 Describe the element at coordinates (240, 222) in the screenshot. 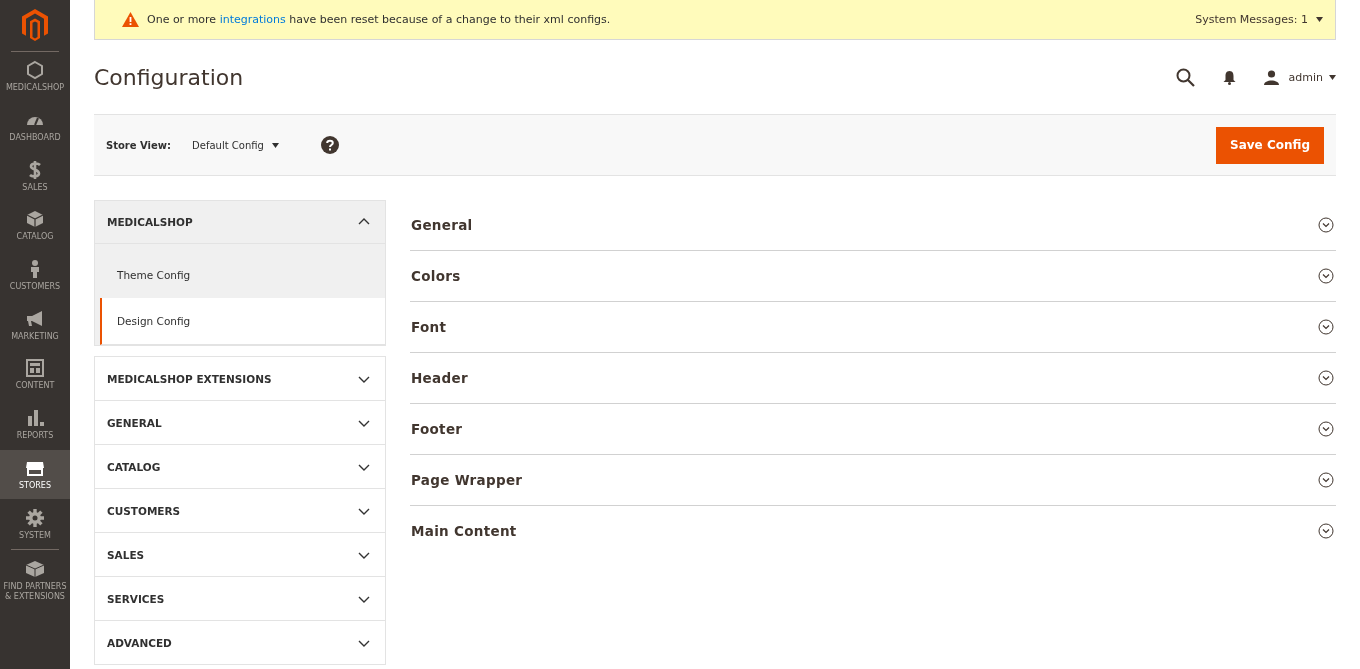

I see `config-section-header: MEDICALSHOP` at that location.